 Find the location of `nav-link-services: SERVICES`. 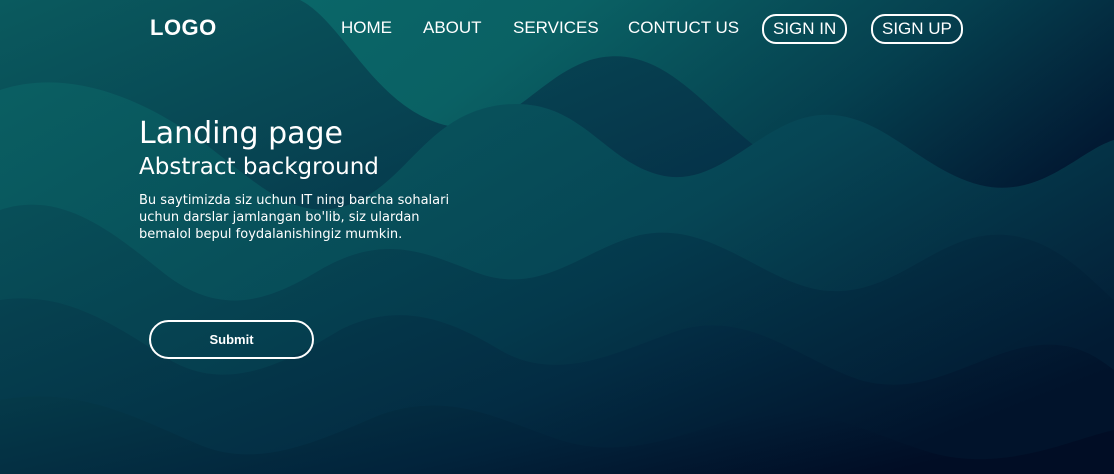

nav-link-services: SERVICES is located at coordinates (556, 28).